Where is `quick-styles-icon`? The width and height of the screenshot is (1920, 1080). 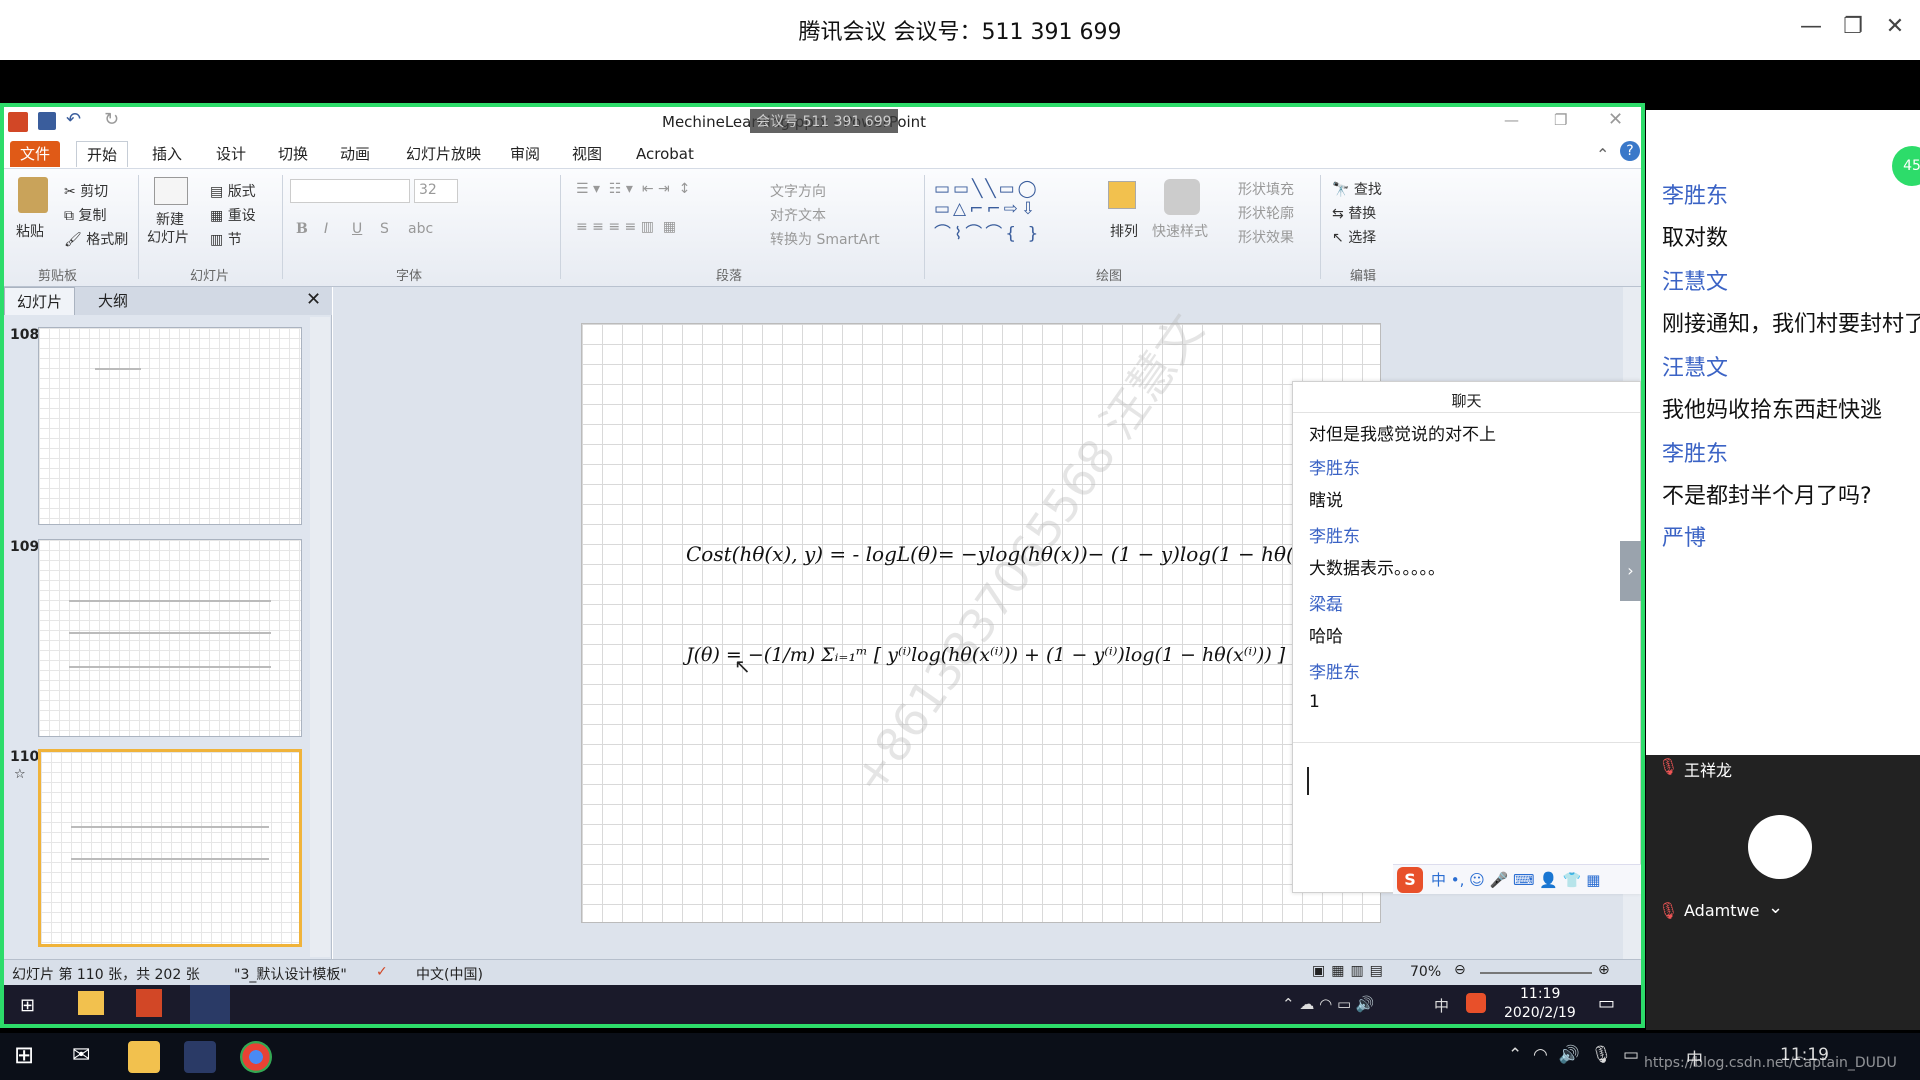 quick-styles-icon is located at coordinates (1182, 197).